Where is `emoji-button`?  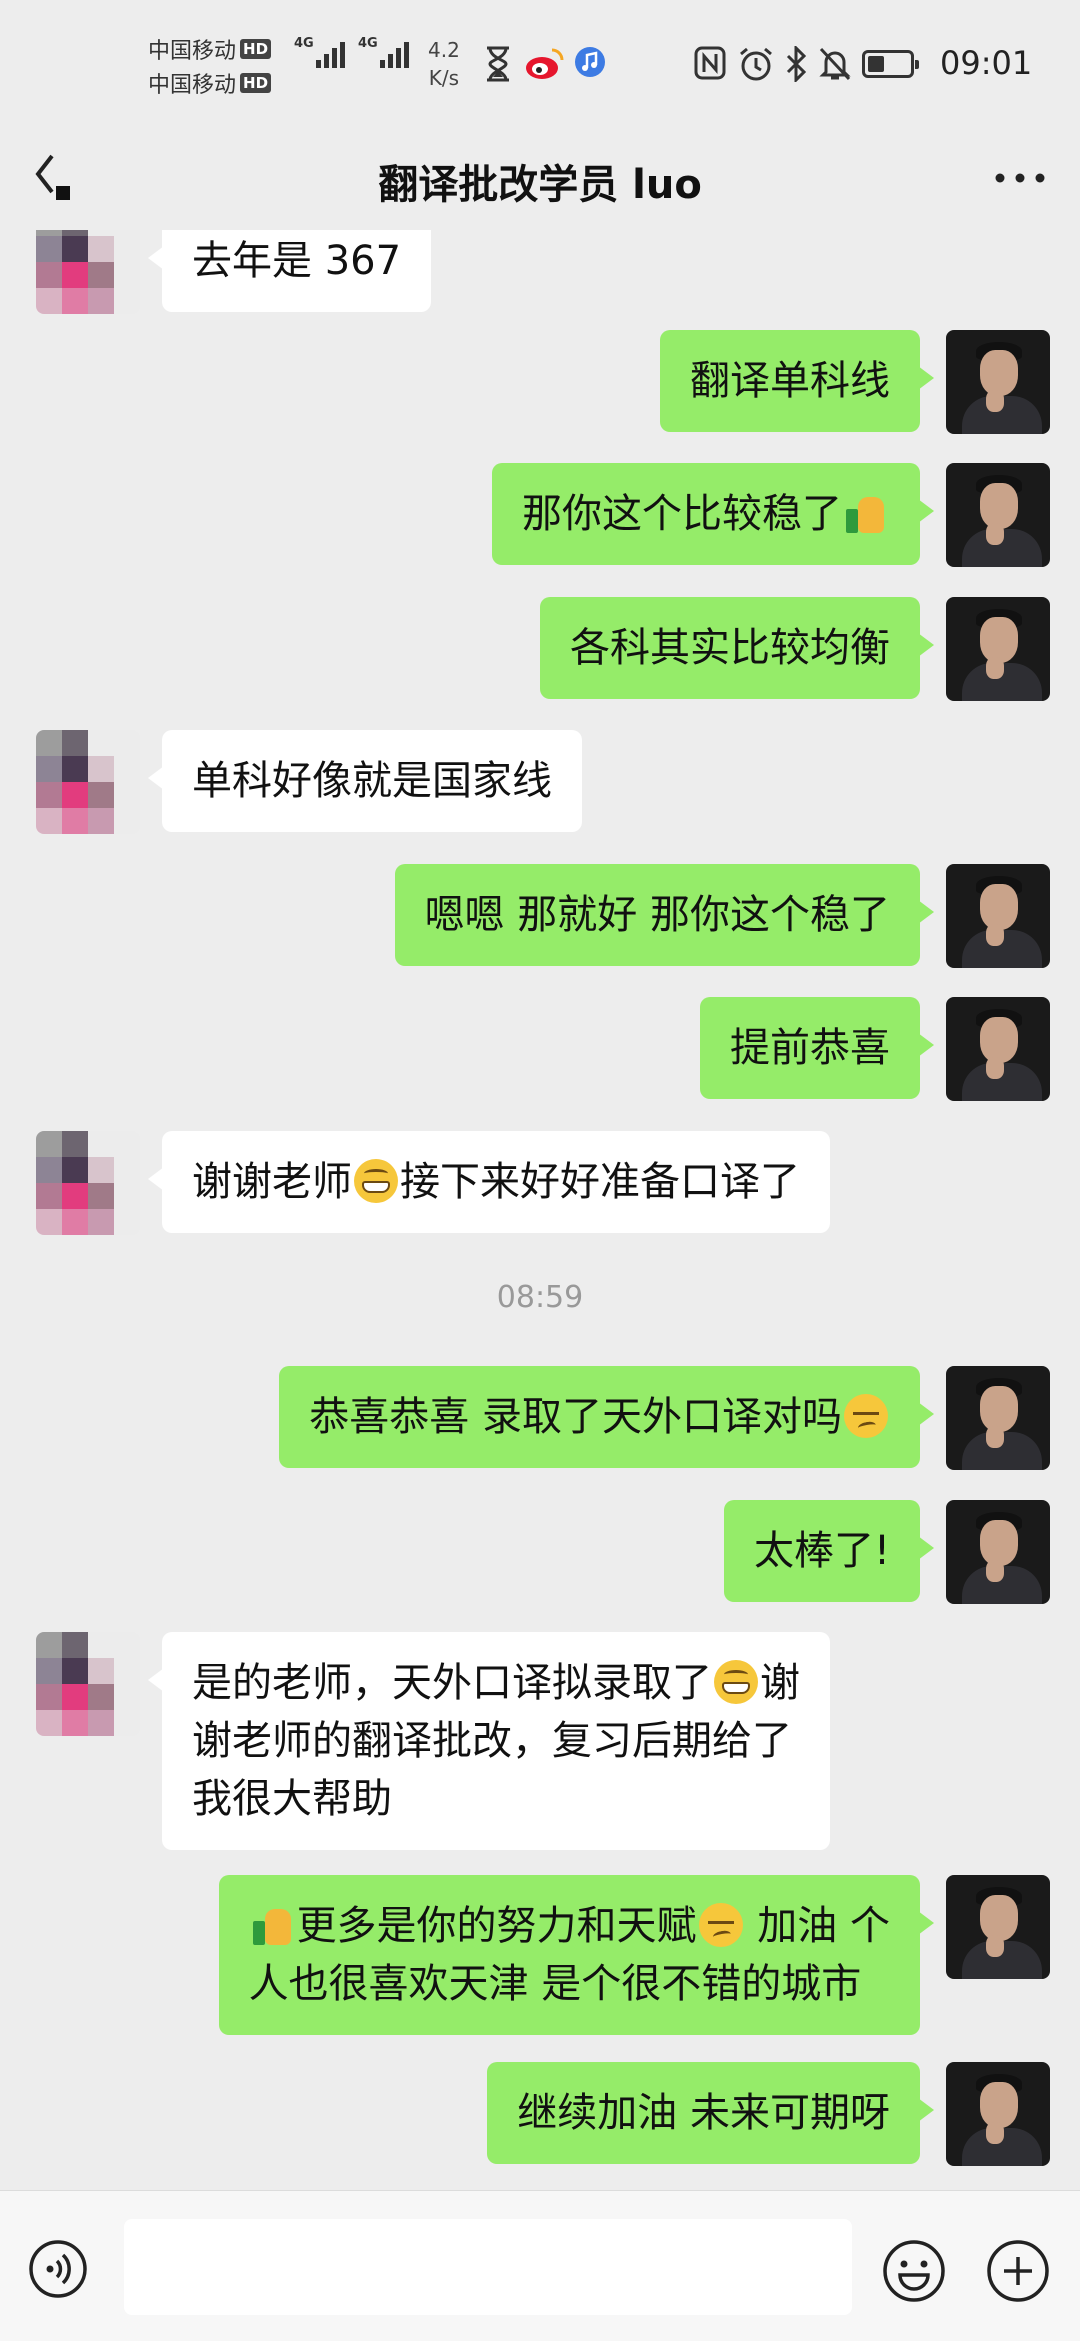 emoji-button is located at coordinates (914, 2271).